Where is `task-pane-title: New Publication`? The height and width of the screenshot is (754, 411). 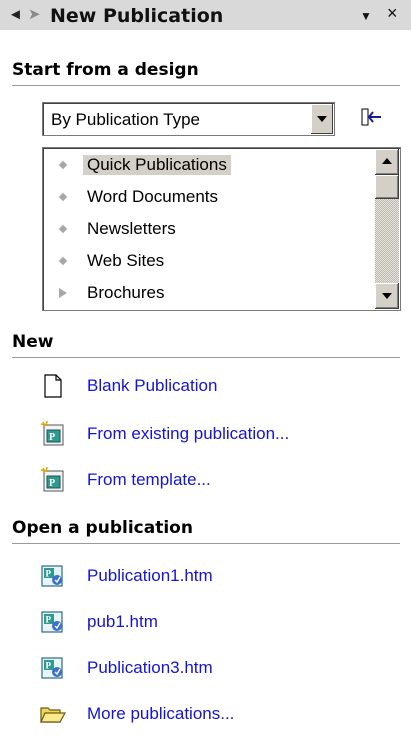 task-pane-title: New Publication is located at coordinates (137, 16).